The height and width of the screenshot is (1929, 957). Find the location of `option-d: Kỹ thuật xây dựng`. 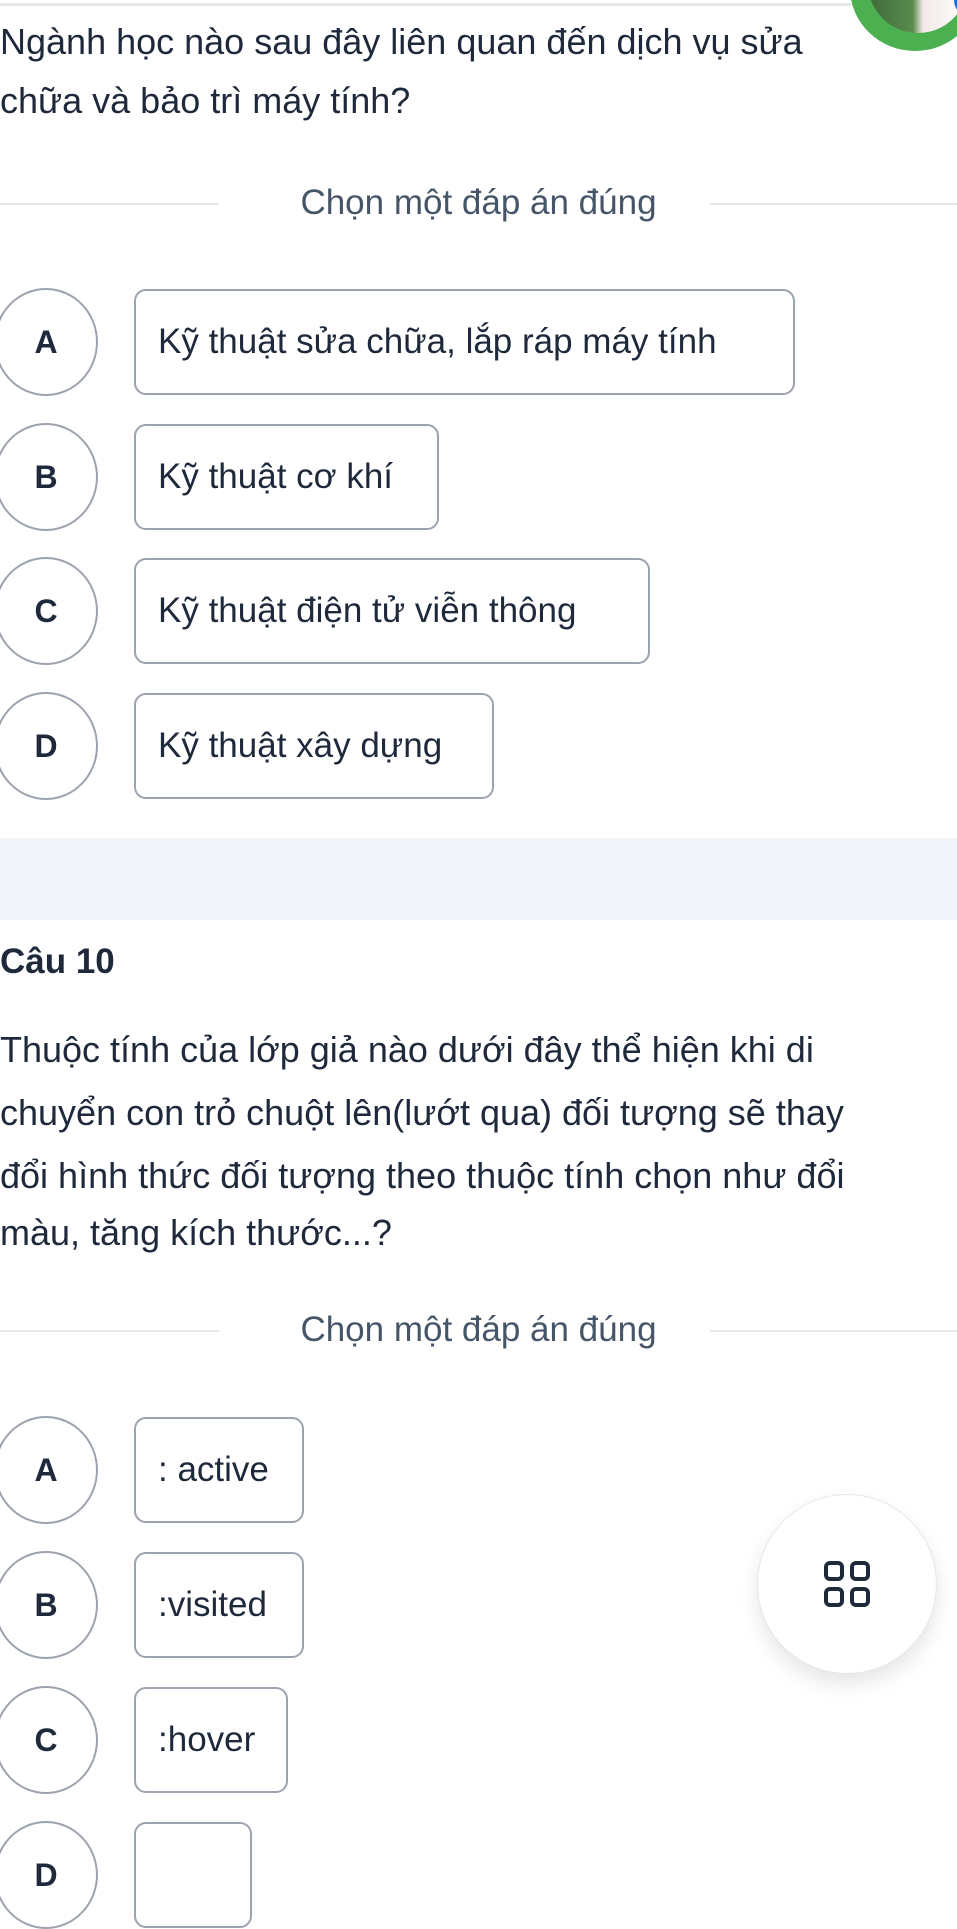

option-d: Kỹ thuật xây dựng is located at coordinates (314, 746).